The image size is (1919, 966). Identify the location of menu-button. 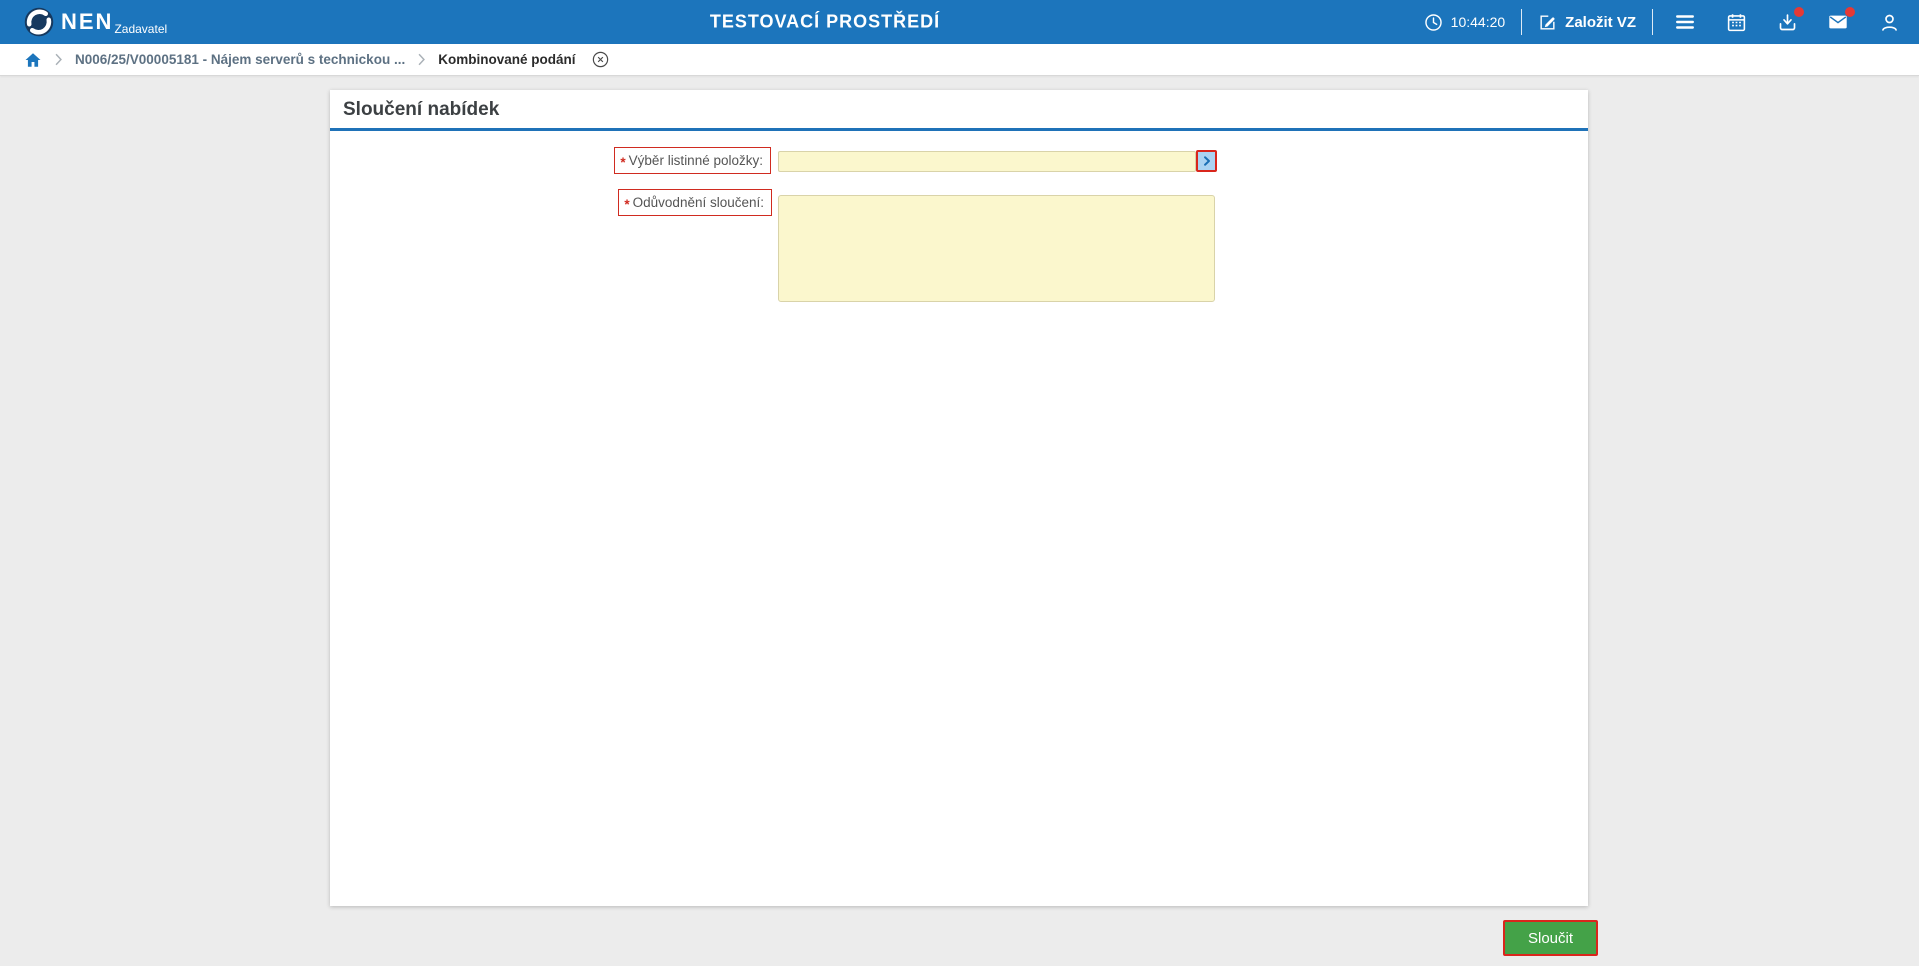
(1685, 22).